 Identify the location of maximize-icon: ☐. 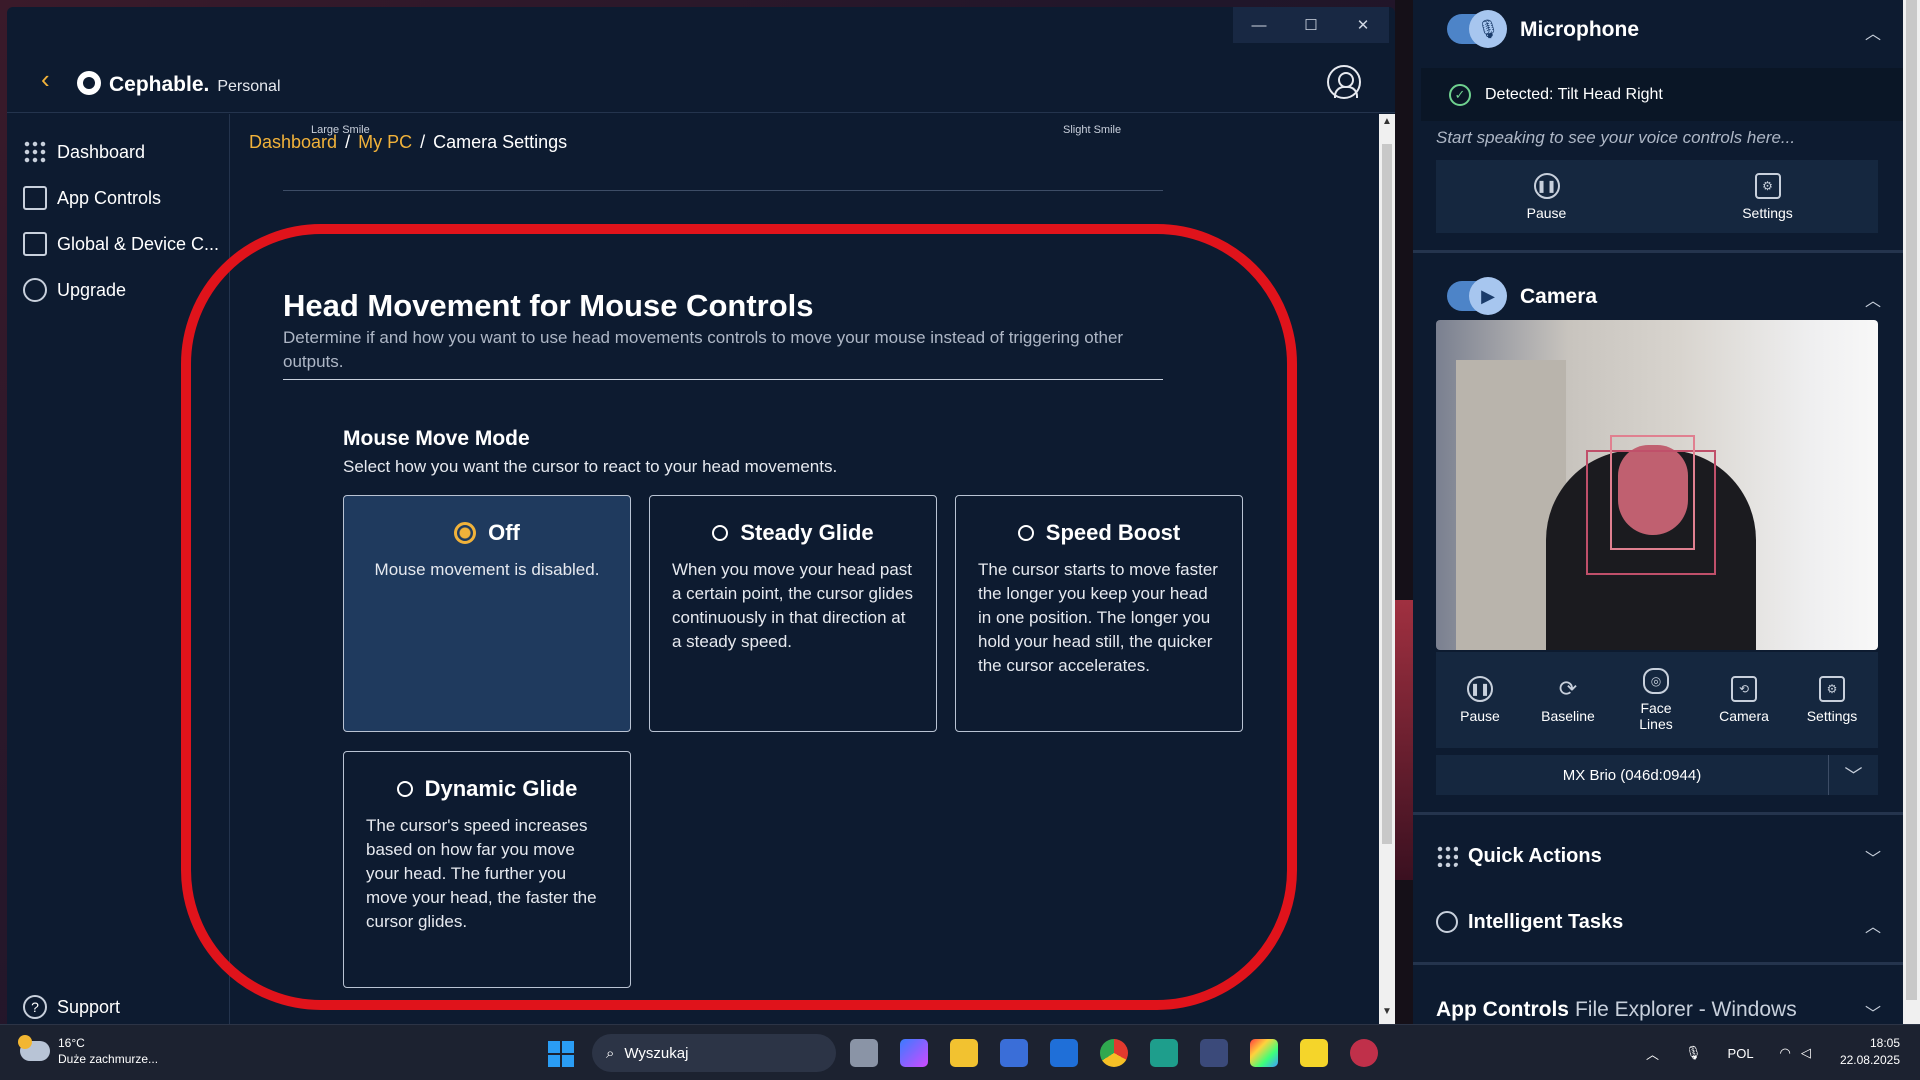
(1311, 25).